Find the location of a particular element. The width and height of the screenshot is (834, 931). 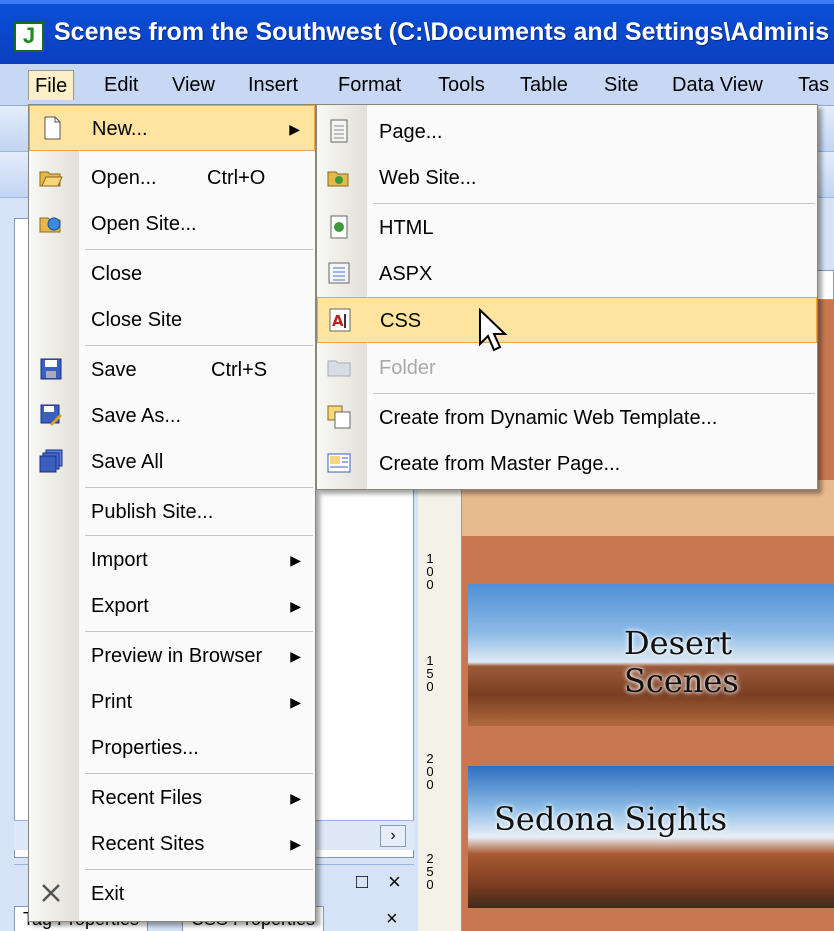

sedona-sights-banner: Sedona Sights is located at coordinates (651, 837).